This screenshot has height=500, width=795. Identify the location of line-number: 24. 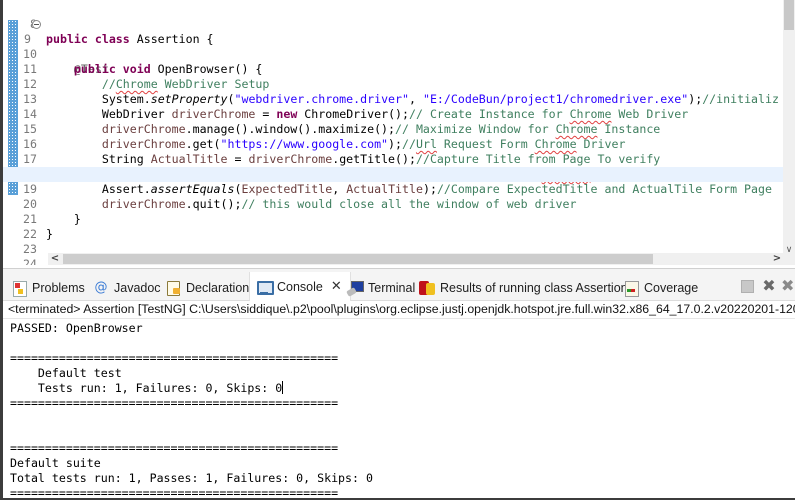
(30, 261).